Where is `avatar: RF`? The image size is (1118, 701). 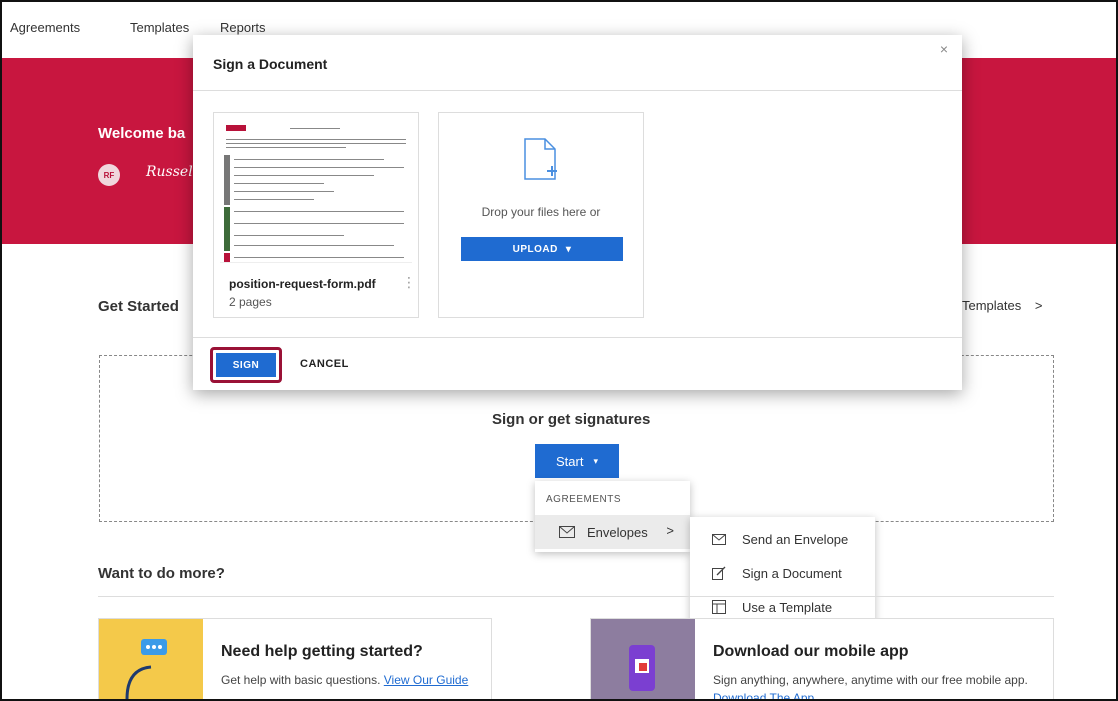 avatar: RF is located at coordinates (109, 175).